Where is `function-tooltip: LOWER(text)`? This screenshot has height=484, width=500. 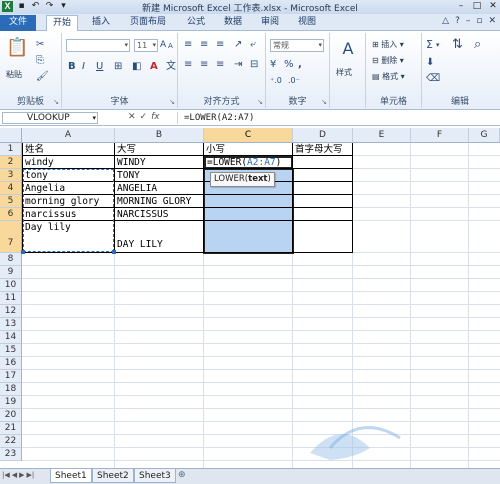
function-tooltip: LOWER(text) is located at coordinates (242, 179).